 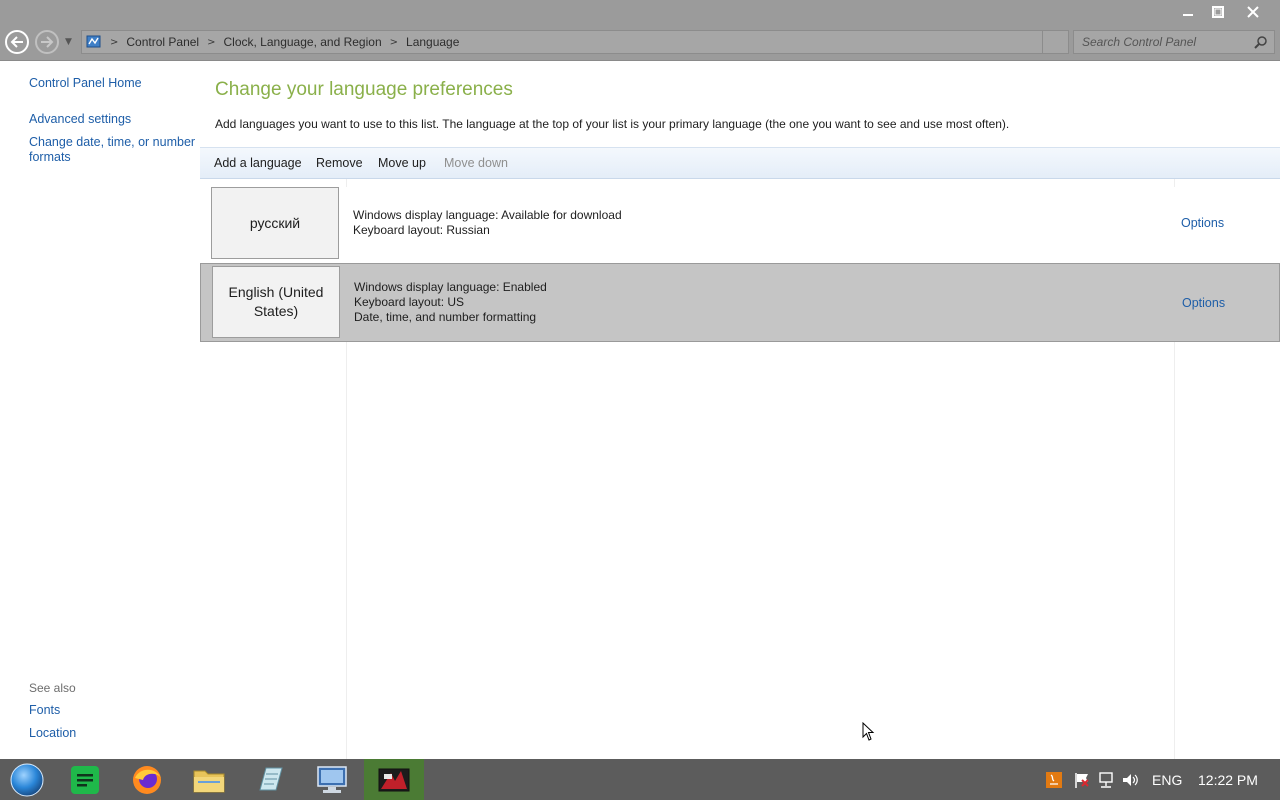 I want to click on firefox-icon, so click(x=147, y=779).